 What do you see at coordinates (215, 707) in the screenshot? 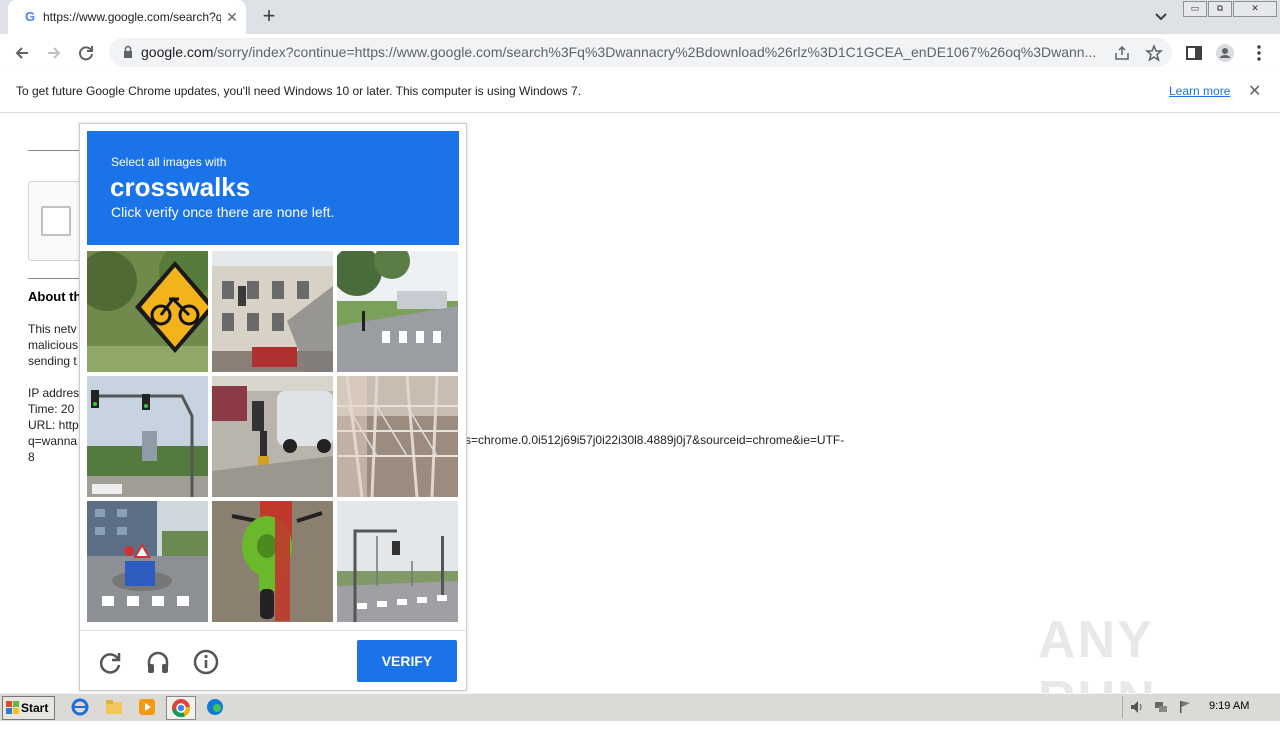
I see `edge-icon` at bounding box center [215, 707].